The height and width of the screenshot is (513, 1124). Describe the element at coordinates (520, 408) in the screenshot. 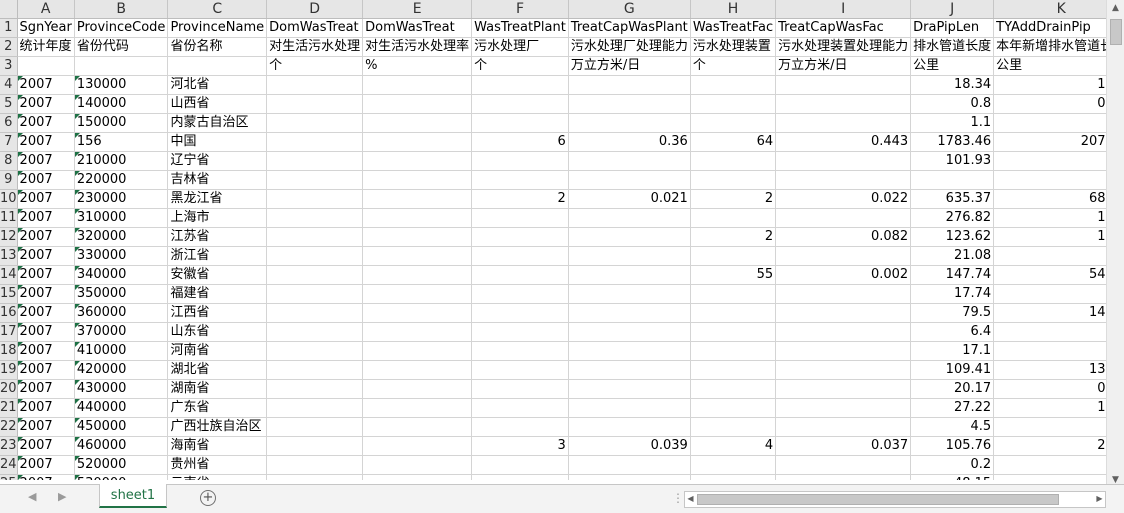

I see `cell-f21` at that location.